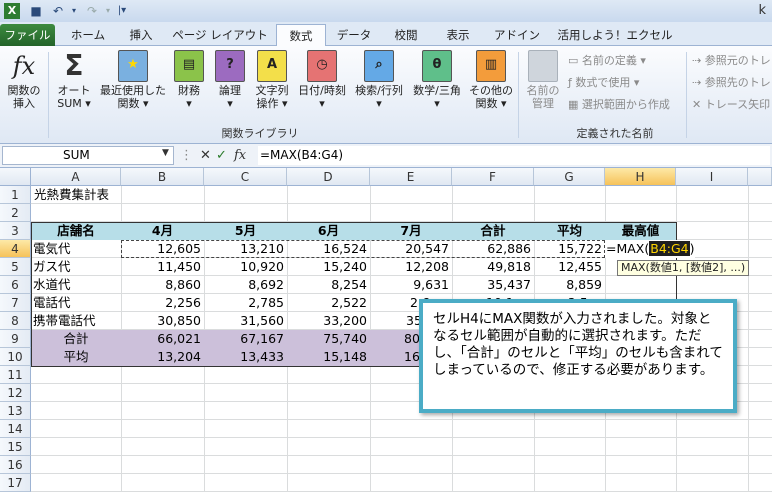  What do you see at coordinates (15, 411) in the screenshot?
I see `row-header-13: 13` at bounding box center [15, 411].